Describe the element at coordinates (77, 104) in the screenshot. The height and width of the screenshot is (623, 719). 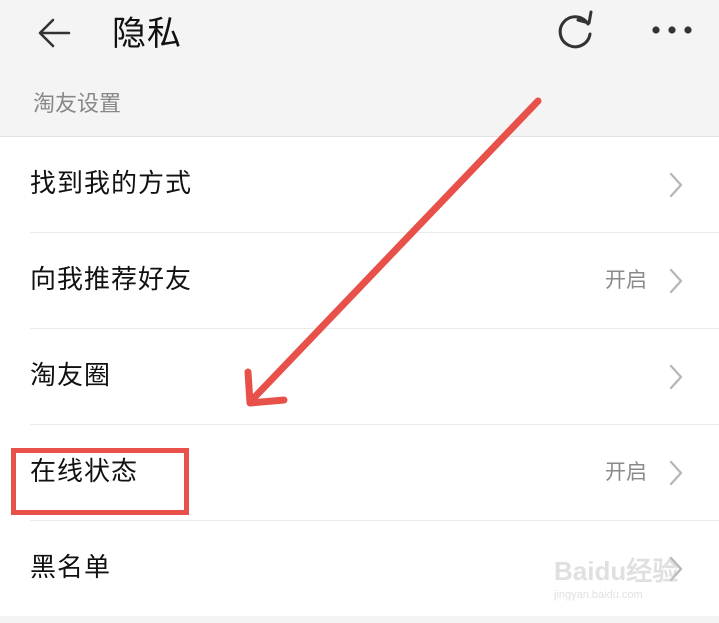
I see `section-title: 淘友设置` at that location.